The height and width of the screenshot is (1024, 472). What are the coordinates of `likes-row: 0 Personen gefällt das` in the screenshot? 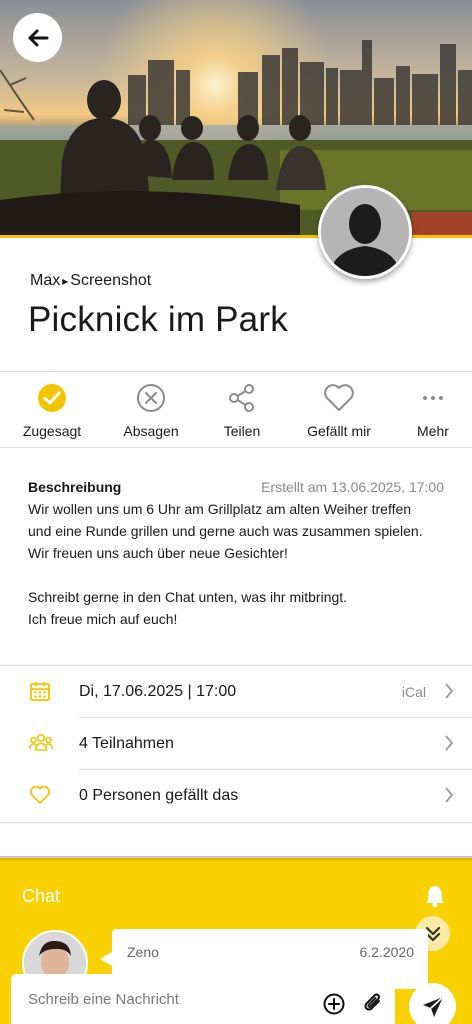 It's located at (236, 796).